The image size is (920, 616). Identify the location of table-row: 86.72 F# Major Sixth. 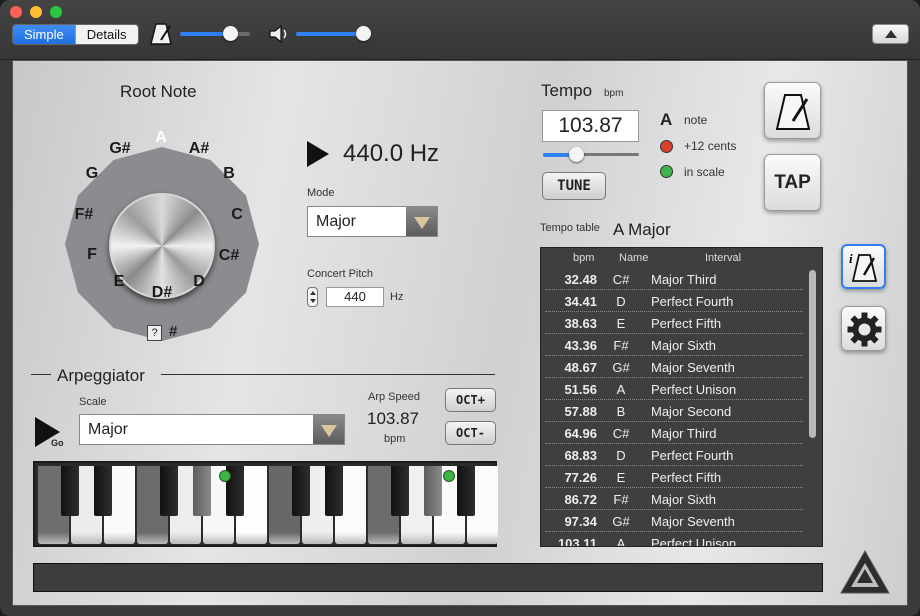
(674, 499).